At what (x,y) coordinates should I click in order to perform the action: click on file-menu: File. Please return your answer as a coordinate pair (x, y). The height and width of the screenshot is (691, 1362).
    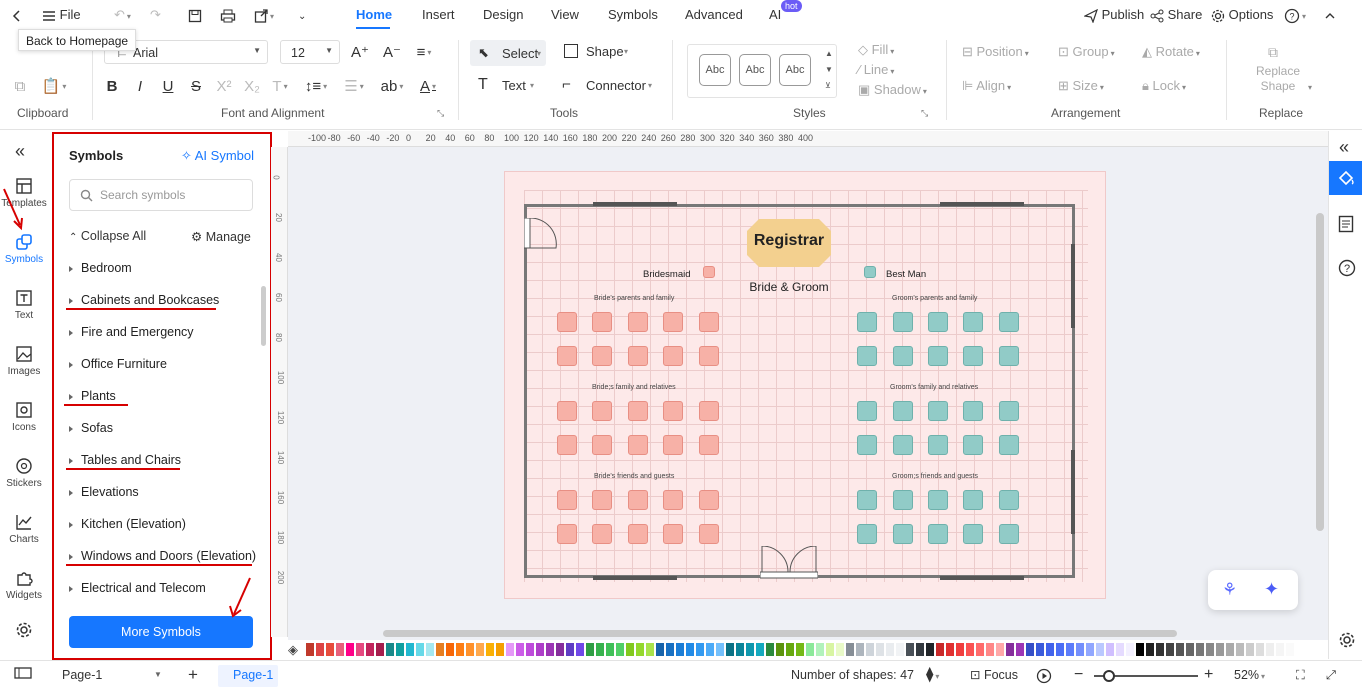
    Looking at the image, I should click on (61, 15).